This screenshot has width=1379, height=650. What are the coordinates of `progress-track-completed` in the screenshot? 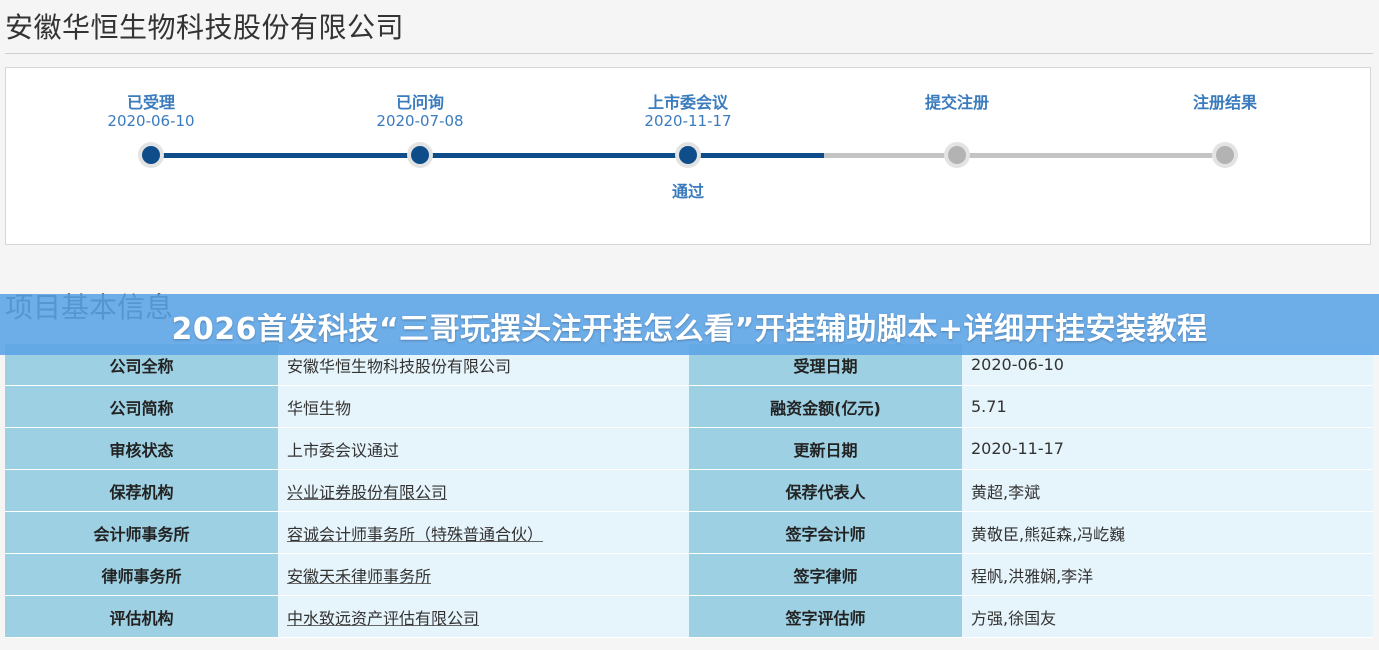 It's located at (487, 155).